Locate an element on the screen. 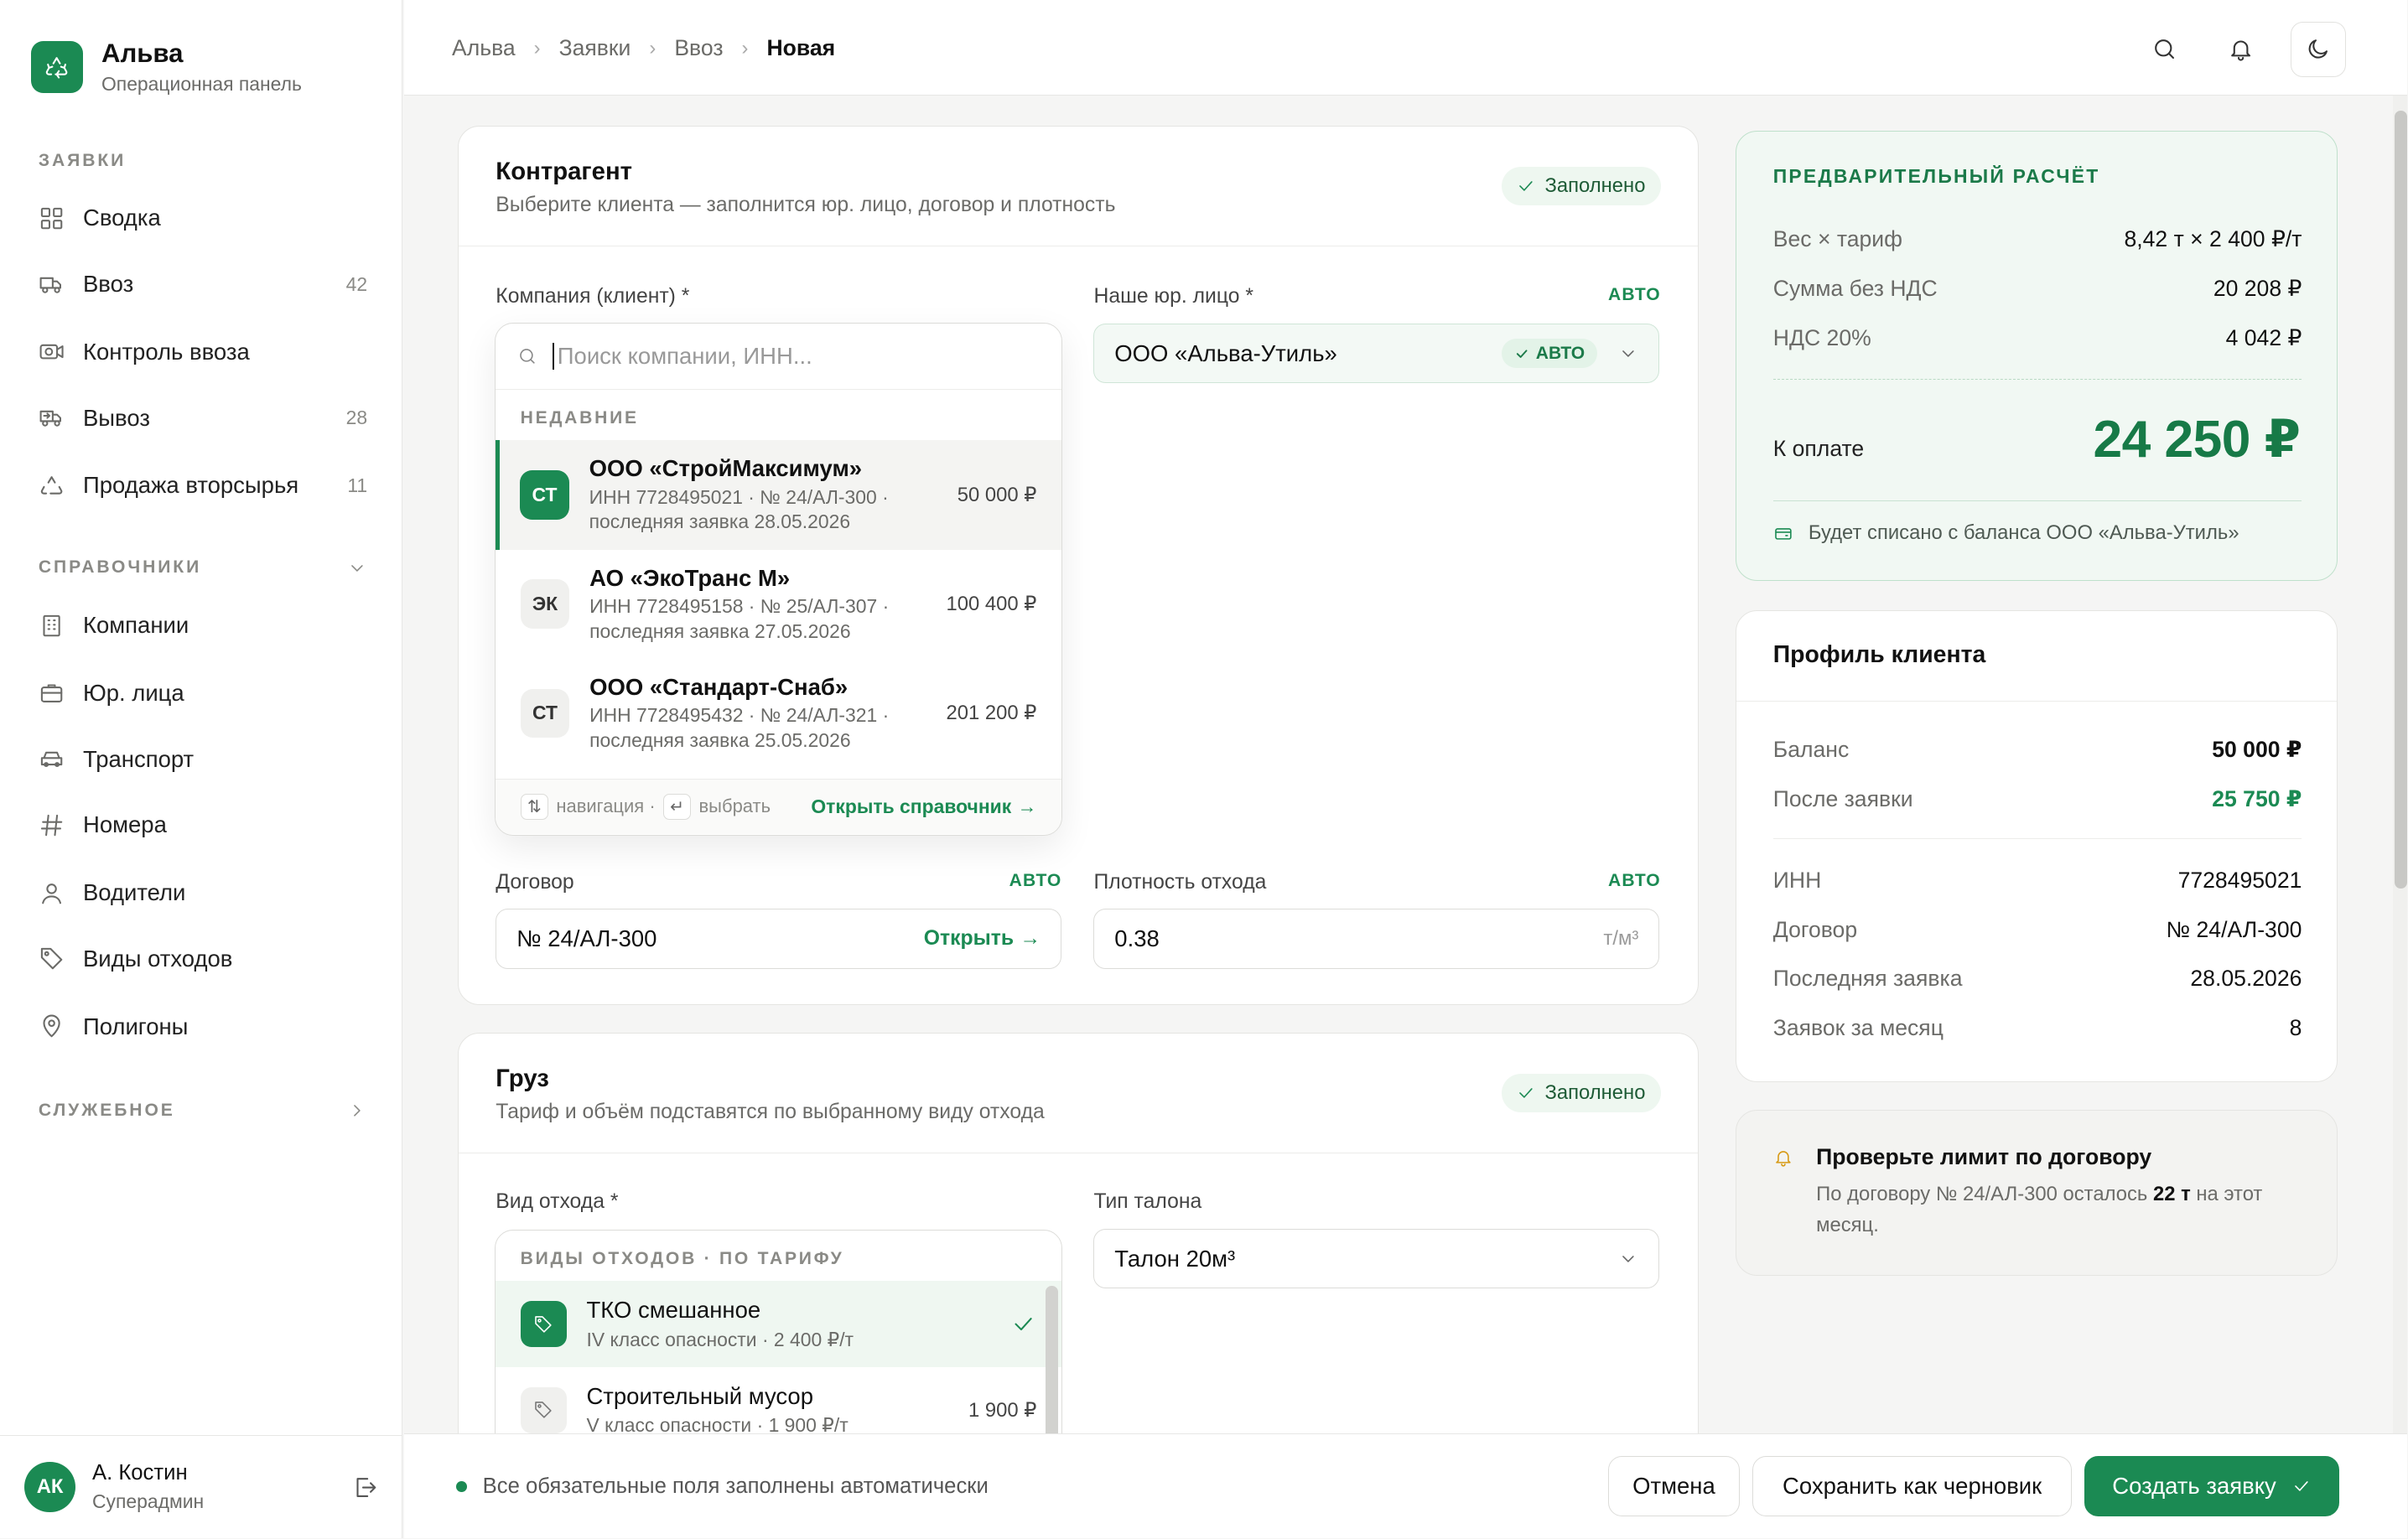  company-search-input is located at coordinates (784, 356).